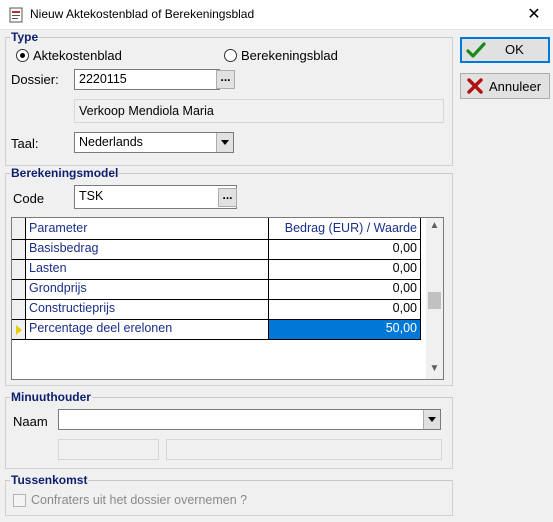 This screenshot has height=522, width=553. I want to click on app-icon, so click(16, 15).